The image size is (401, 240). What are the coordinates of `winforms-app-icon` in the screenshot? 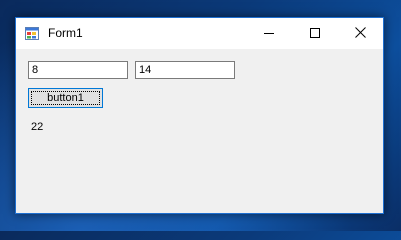 It's located at (32, 33).